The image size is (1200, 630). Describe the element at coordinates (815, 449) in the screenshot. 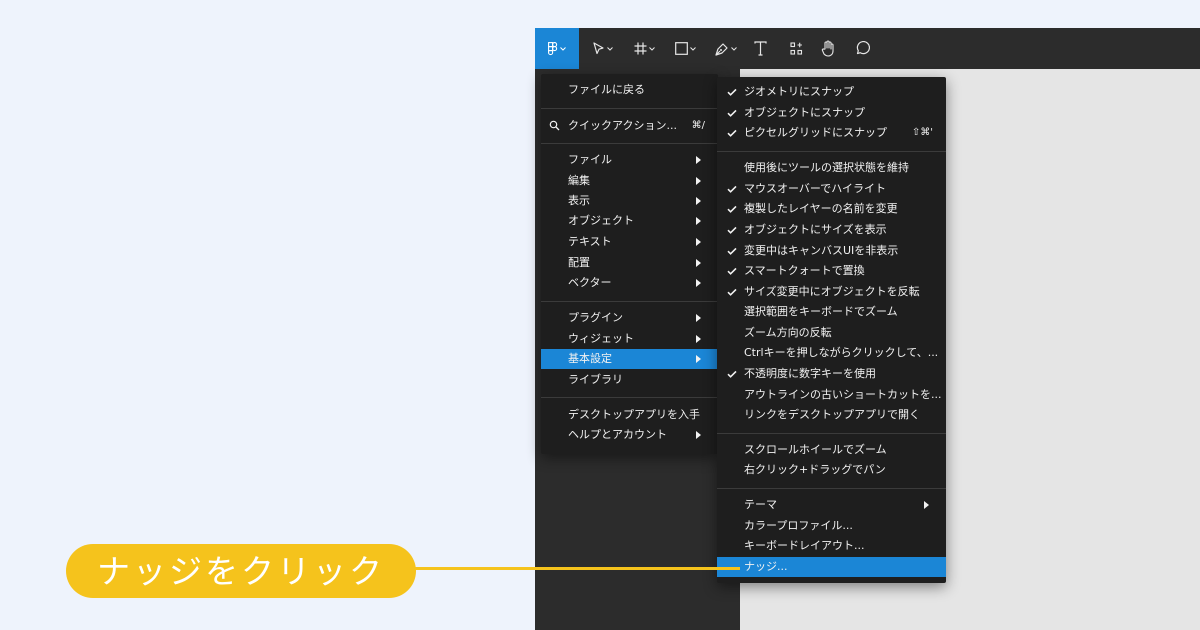

I see `menu-item-label: スクロールホイールでズーム` at that location.